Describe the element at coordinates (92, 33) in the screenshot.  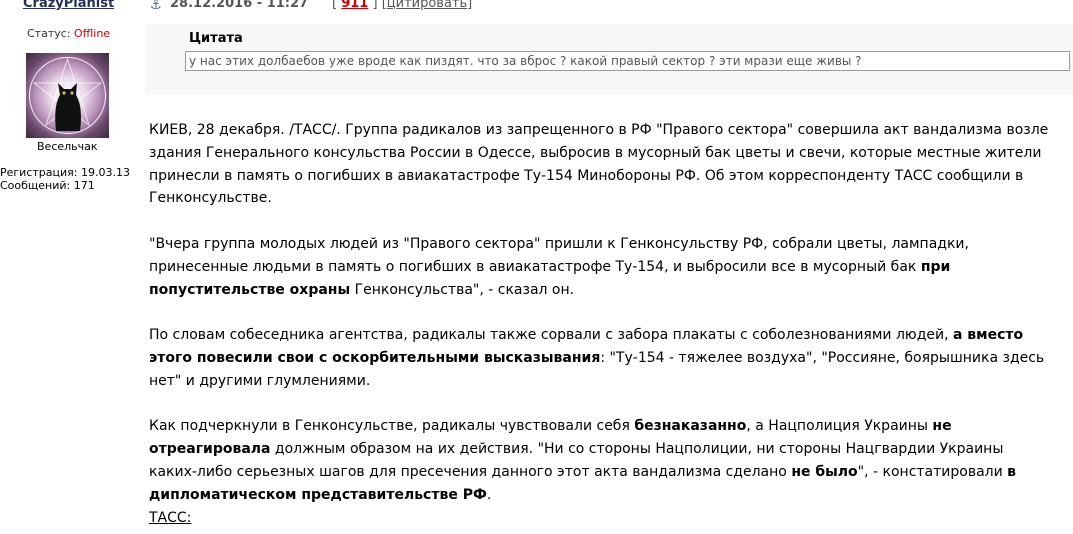
I see `status-offline-badge: Offline` at that location.